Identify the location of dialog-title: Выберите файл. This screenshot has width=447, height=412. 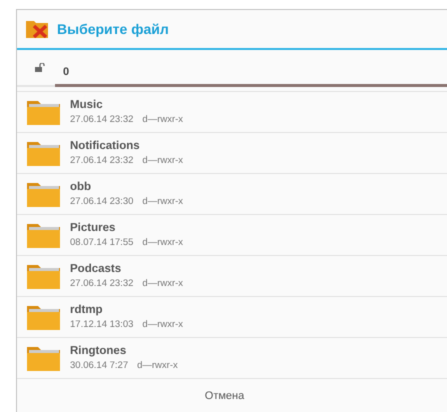
(113, 28).